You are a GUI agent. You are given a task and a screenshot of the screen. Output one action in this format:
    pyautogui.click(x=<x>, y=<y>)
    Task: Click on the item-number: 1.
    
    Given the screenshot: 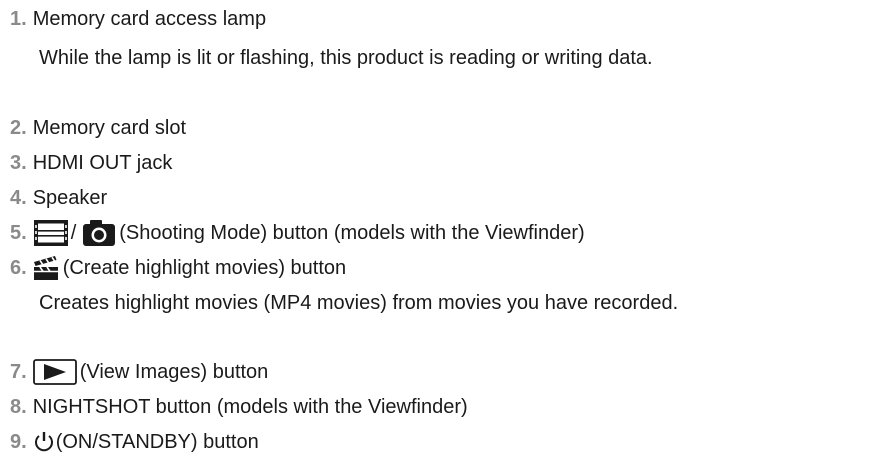 What is the action you would take?
    pyautogui.click(x=18, y=19)
    